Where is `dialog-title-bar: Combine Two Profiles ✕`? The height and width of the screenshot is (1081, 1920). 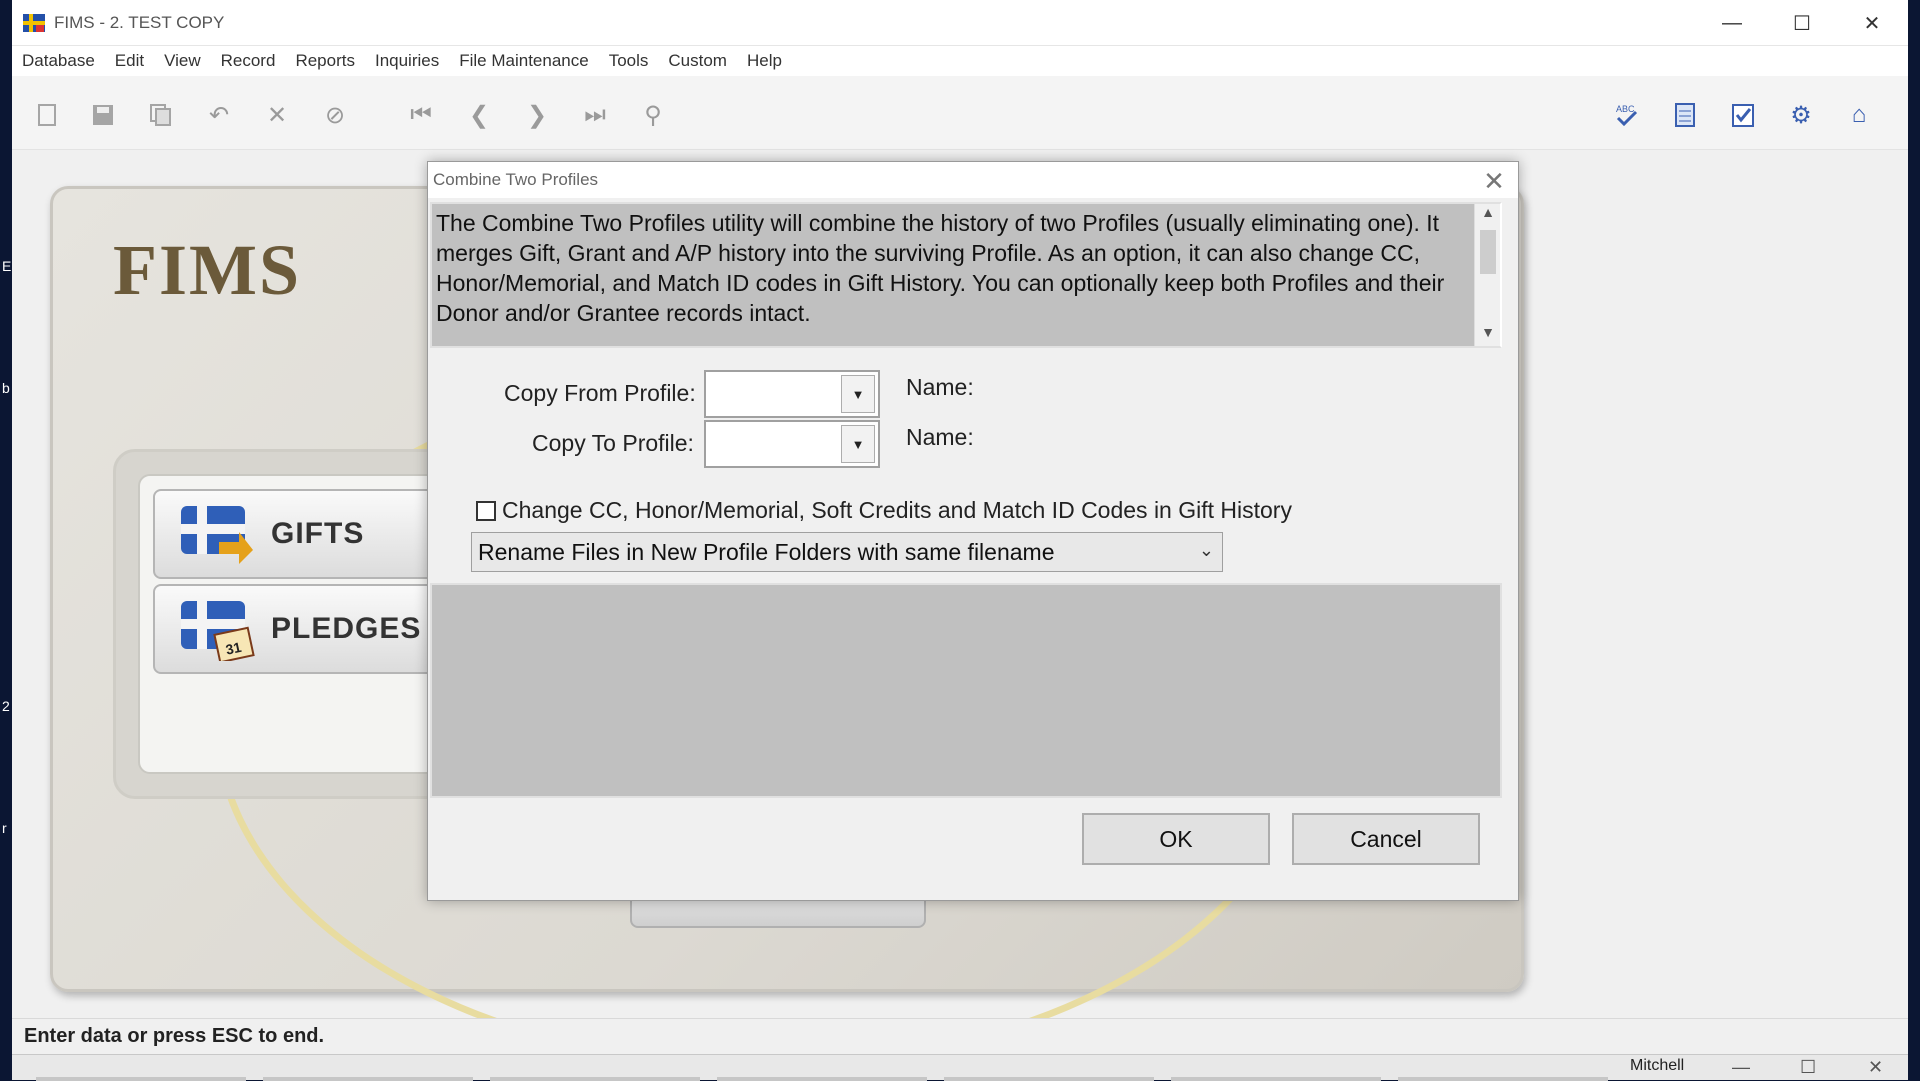 dialog-title-bar: Combine Two Profiles ✕ is located at coordinates (973, 180).